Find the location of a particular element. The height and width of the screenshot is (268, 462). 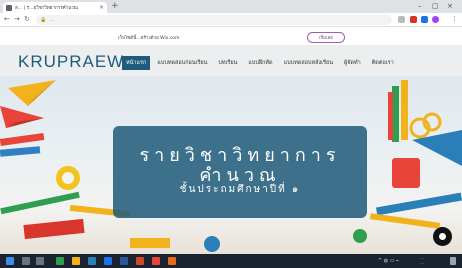

ball-green is located at coordinates (360, 236).